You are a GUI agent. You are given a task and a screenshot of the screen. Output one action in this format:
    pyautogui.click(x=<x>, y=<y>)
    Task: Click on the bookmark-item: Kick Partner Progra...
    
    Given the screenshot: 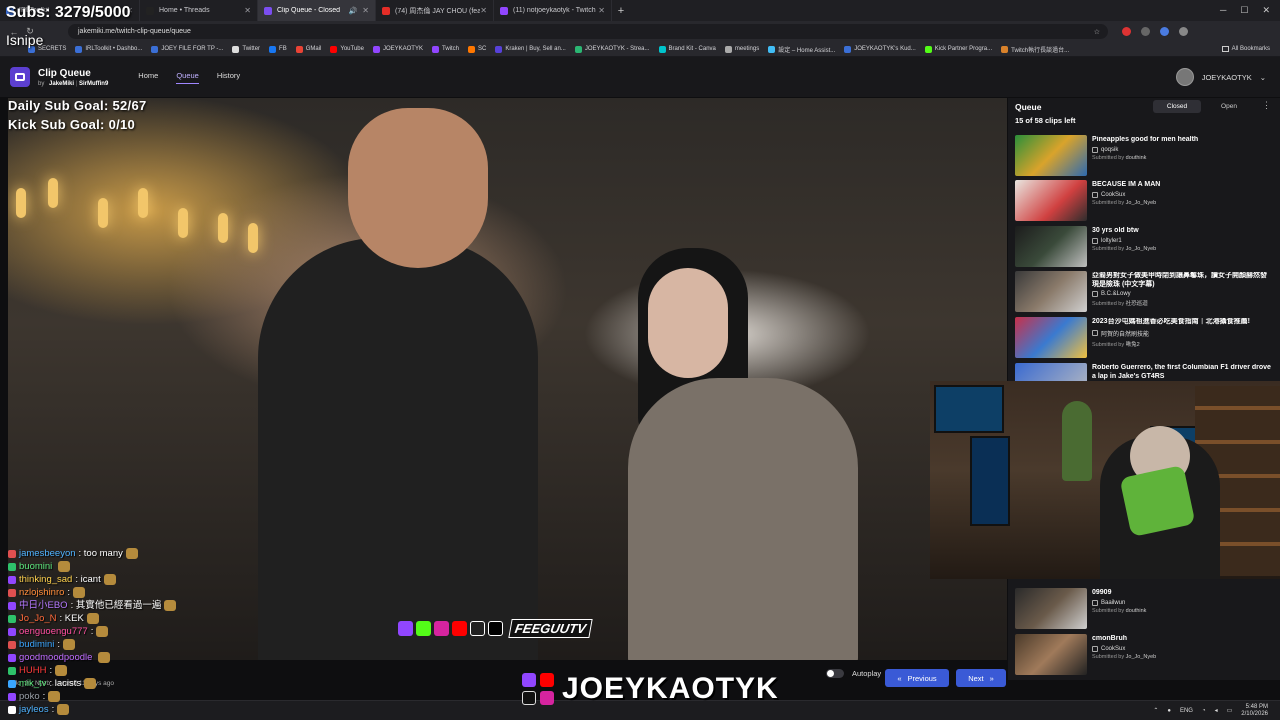 What is the action you would take?
    pyautogui.click(x=958, y=49)
    